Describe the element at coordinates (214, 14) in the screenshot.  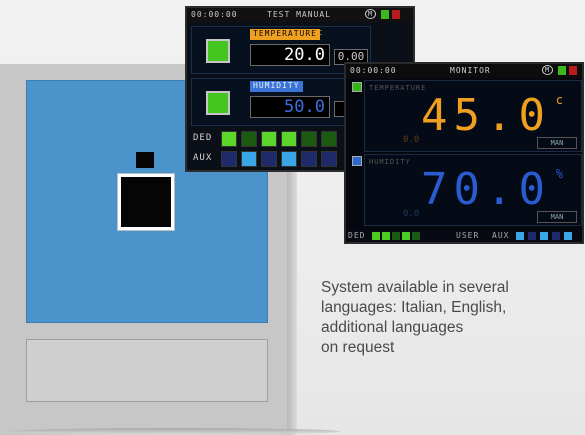
I see `manual-time: 00:00:00` at that location.